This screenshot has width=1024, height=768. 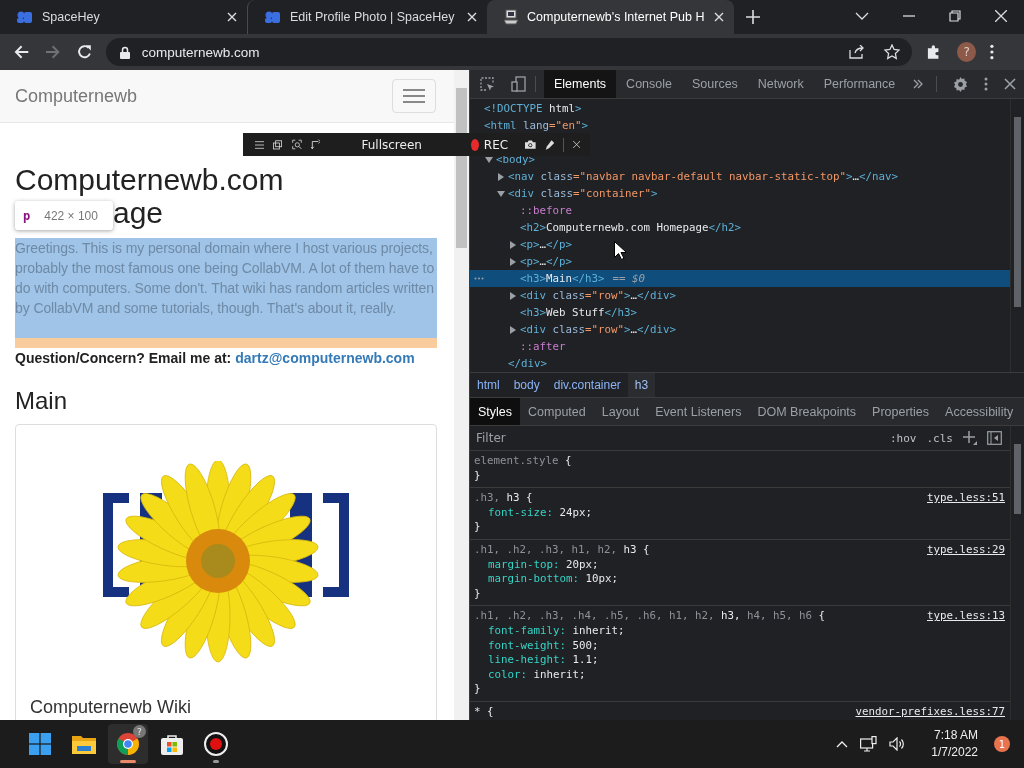 I want to click on device-icon, so click(x=519, y=84).